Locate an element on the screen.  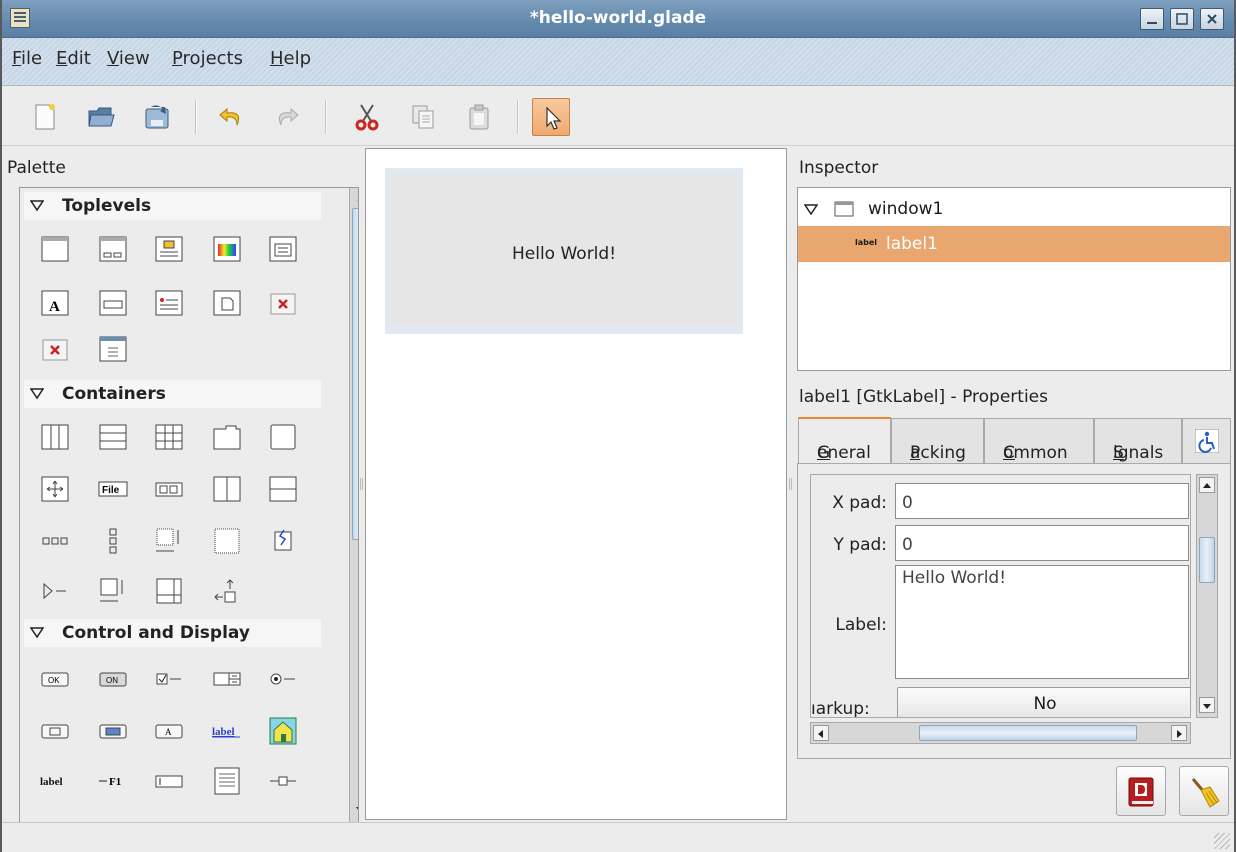
properties-vertical-scrollbar is located at coordinates (1207, 596).